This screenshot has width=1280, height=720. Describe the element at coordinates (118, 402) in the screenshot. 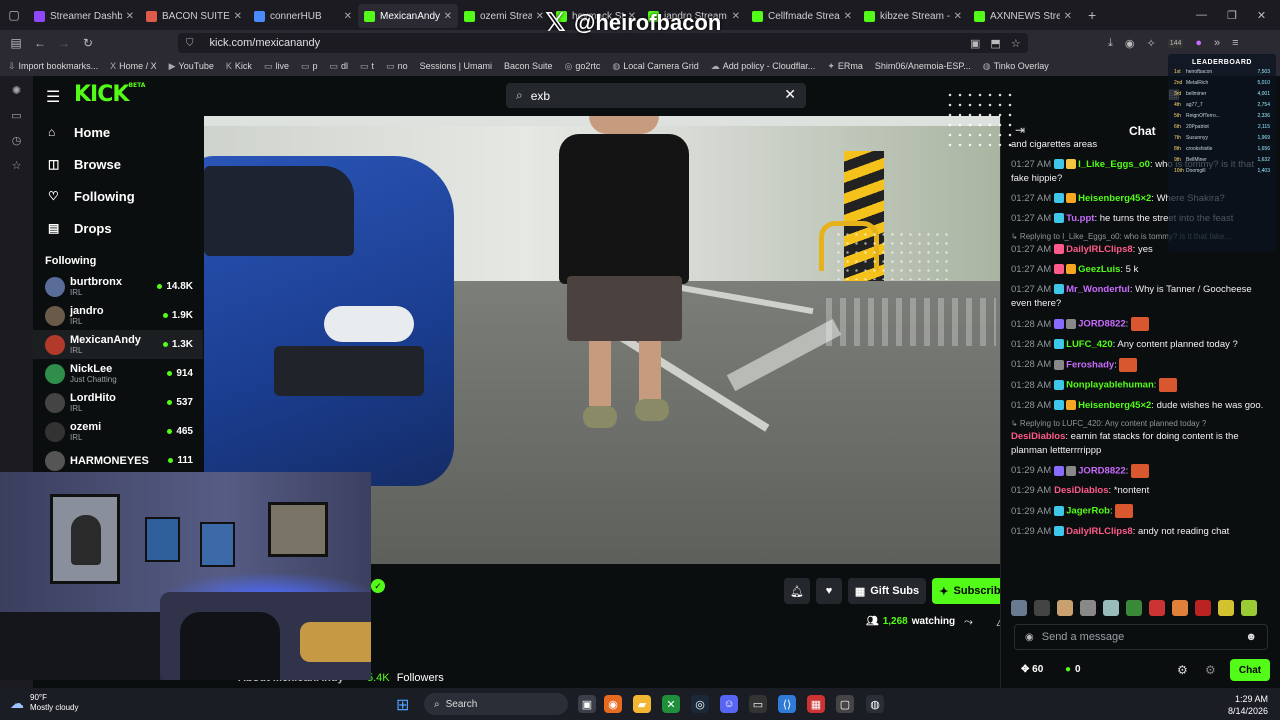

I see `following-channel: LordHito IRL 537` at that location.